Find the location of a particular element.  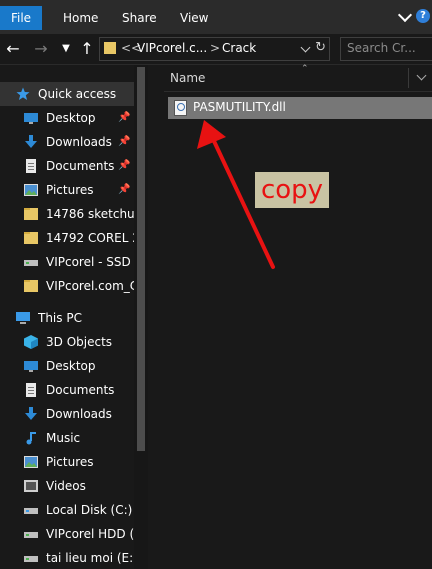

tab-home: Home is located at coordinates (80, 18).